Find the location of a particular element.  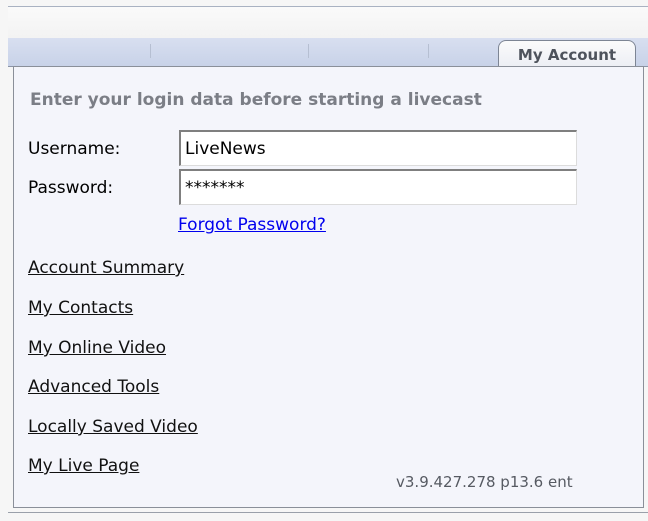

account-summary-link: Account Summary is located at coordinates (106, 268).